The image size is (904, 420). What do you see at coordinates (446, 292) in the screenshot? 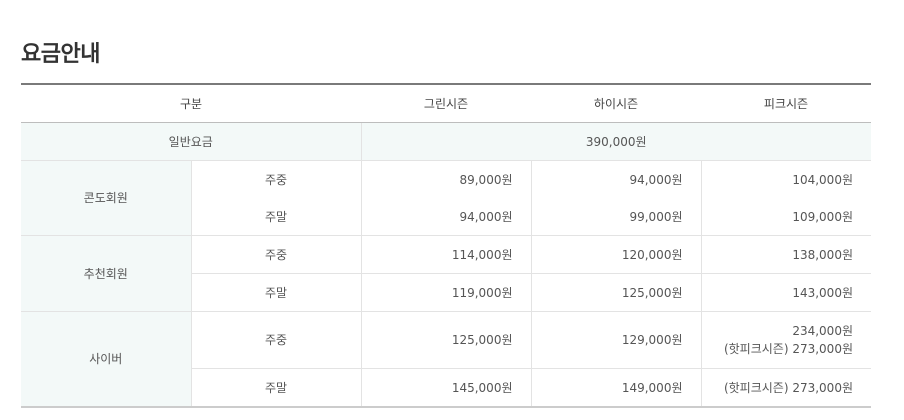
I see `price-cell: 119,000원` at bounding box center [446, 292].